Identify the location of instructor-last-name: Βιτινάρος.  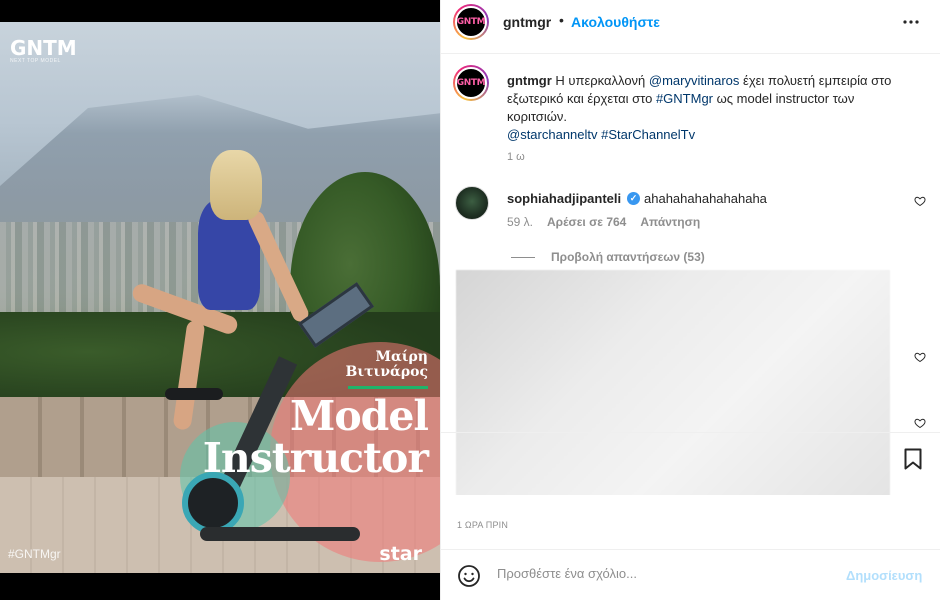
(386, 372).